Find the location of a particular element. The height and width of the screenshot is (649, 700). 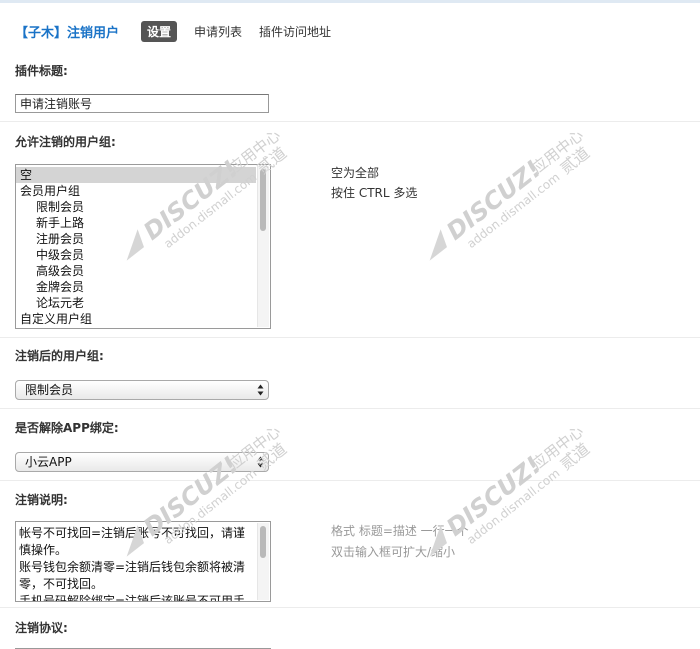

description-line: 账号钱包余额清零=注销后钱包余额将被清零，不可找回。 is located at coordinates (132, 575).